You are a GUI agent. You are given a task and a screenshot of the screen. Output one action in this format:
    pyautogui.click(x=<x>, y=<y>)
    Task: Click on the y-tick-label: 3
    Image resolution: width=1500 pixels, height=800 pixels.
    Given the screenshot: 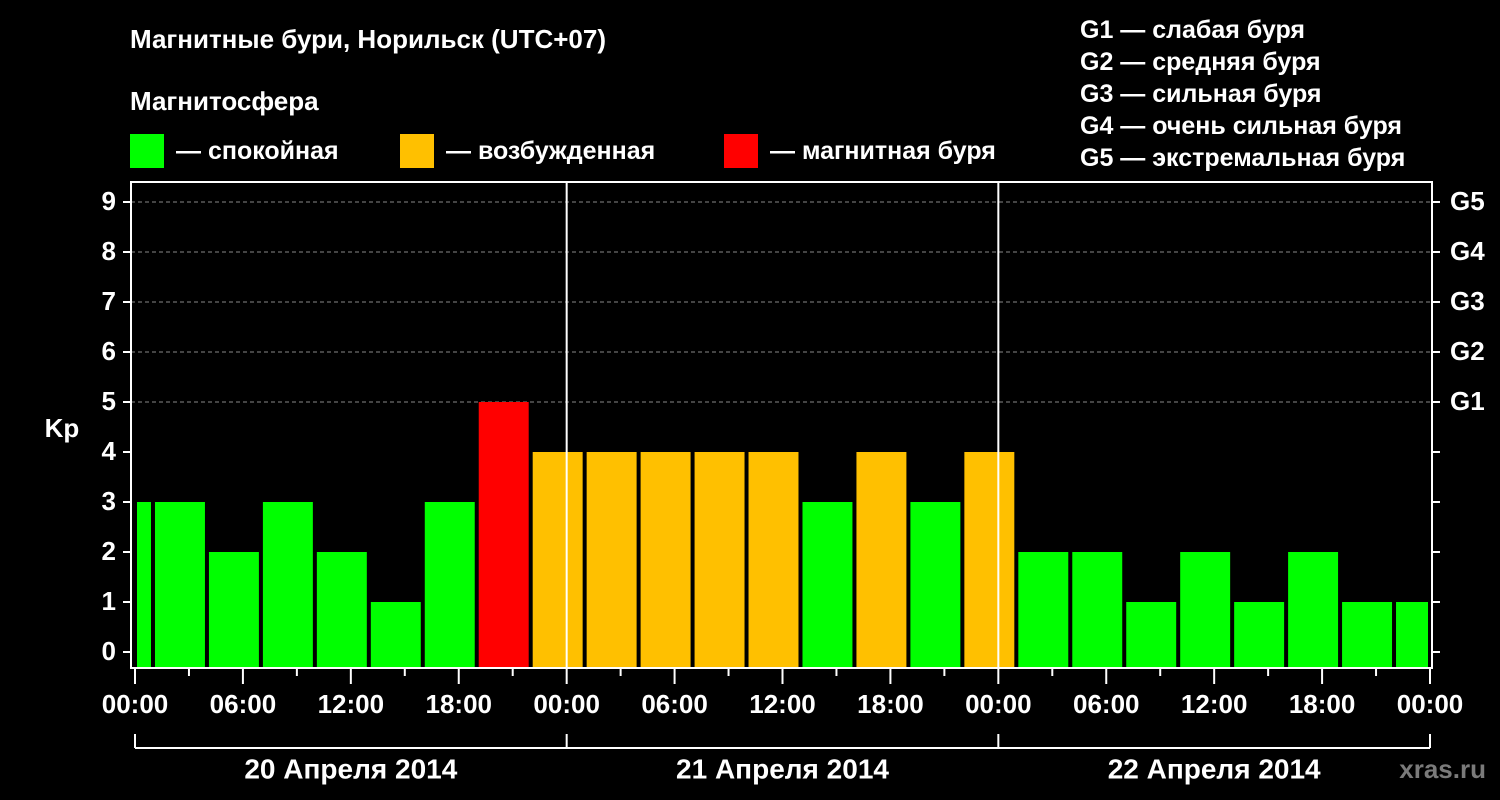 What is the action you would take?
    pyautogui.click(x=109, y=501)
    